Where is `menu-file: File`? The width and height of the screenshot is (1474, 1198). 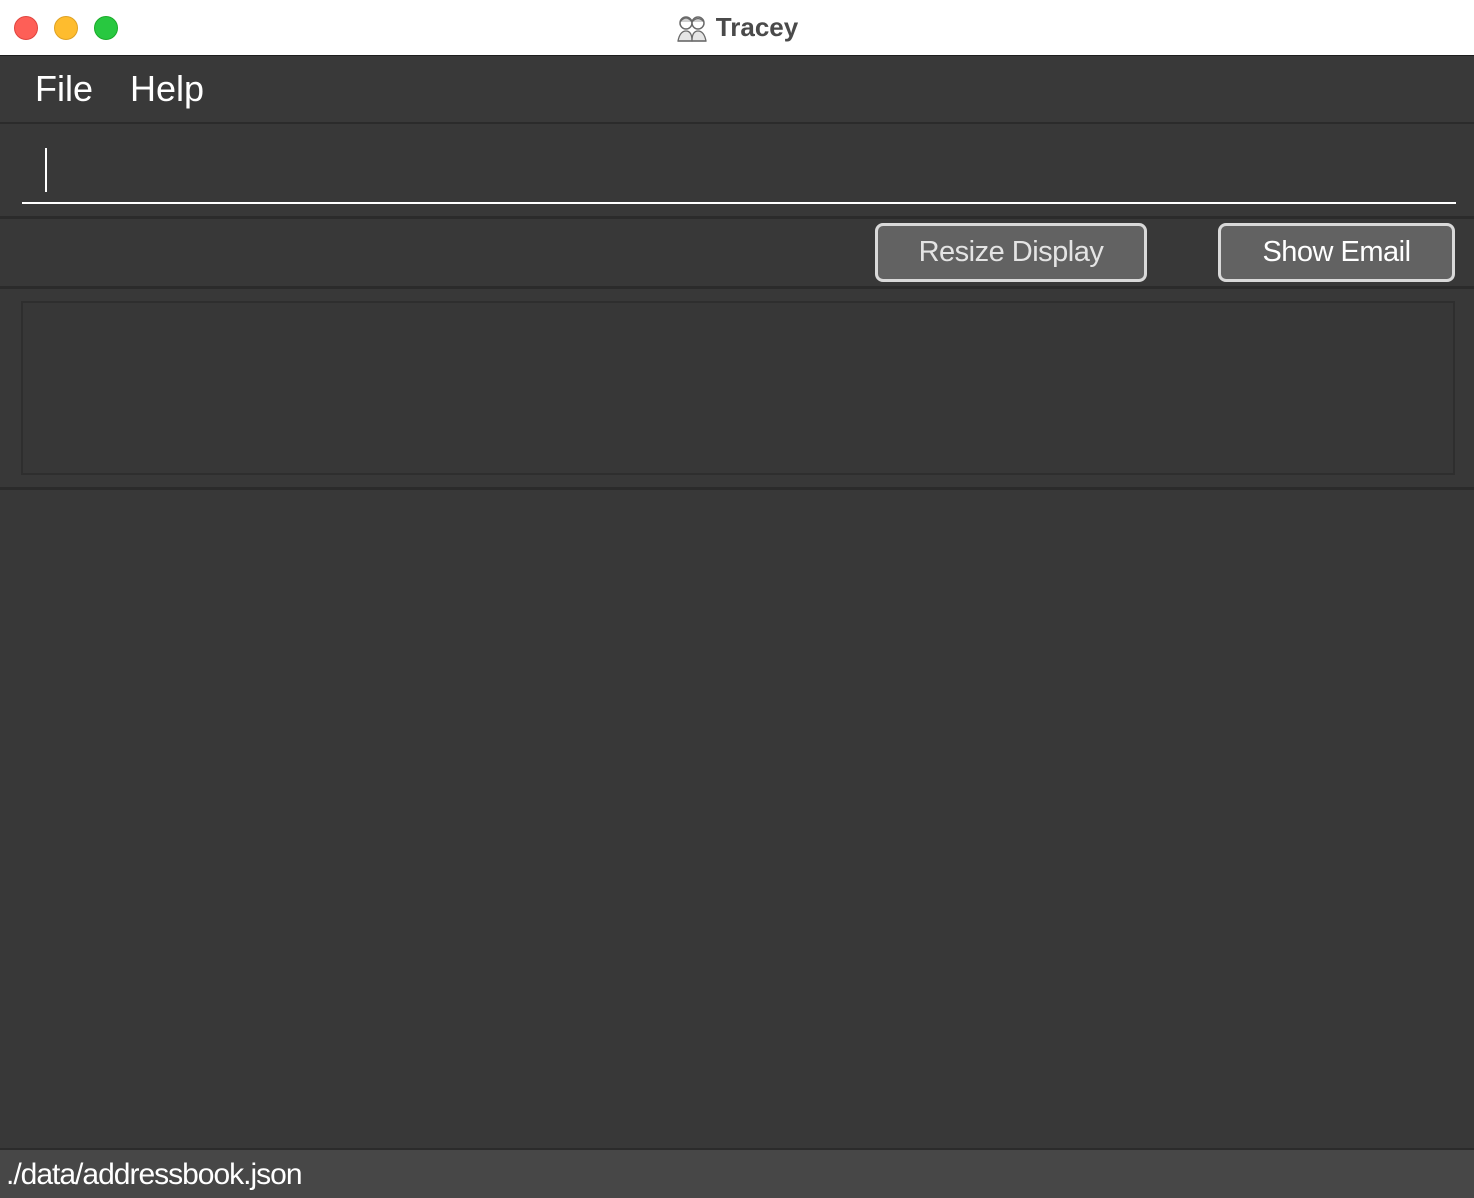
menu-file: File is located at coordinates (64, 89).